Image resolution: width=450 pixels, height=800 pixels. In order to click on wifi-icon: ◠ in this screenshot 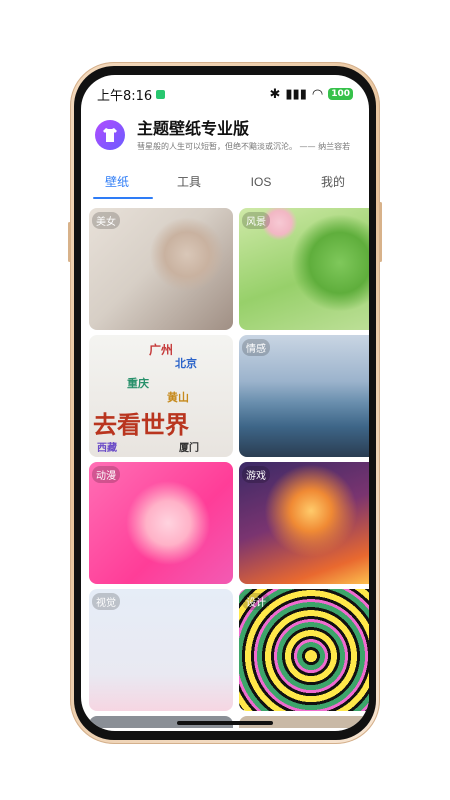, I will do `click(317, 94)`.